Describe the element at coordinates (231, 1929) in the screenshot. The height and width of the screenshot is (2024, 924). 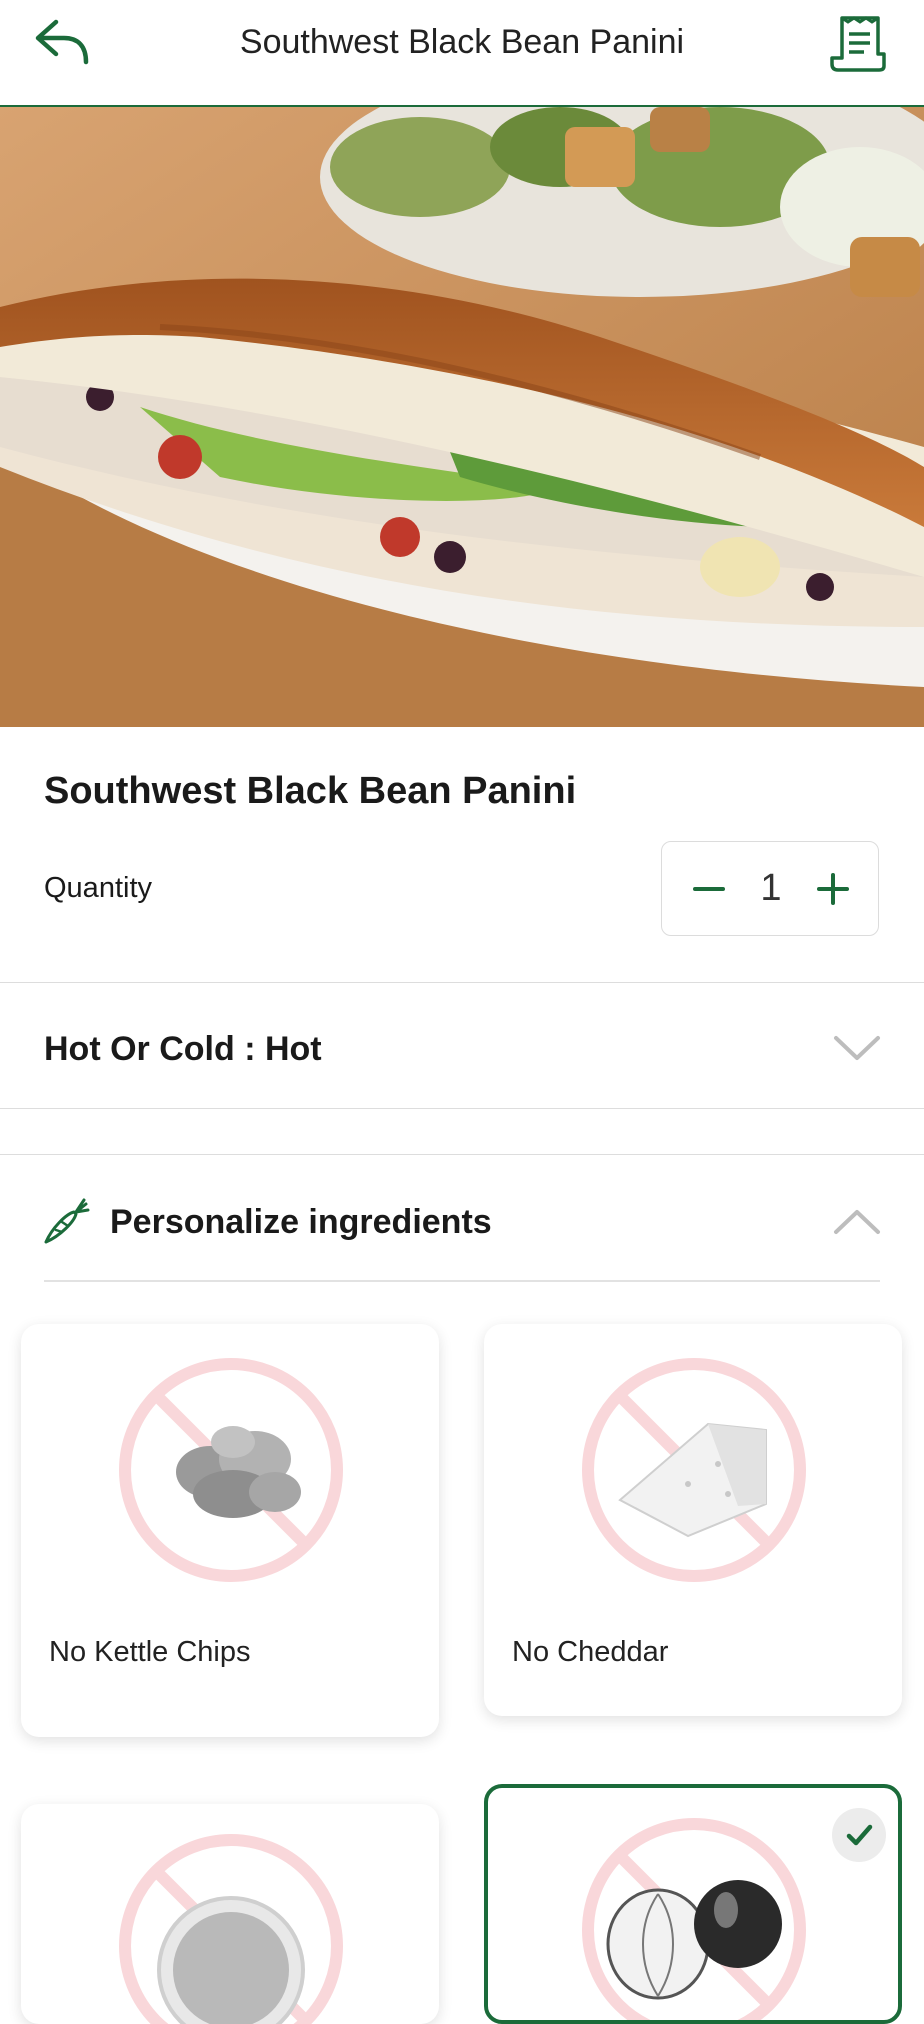
I see `sauce-image` at that location.